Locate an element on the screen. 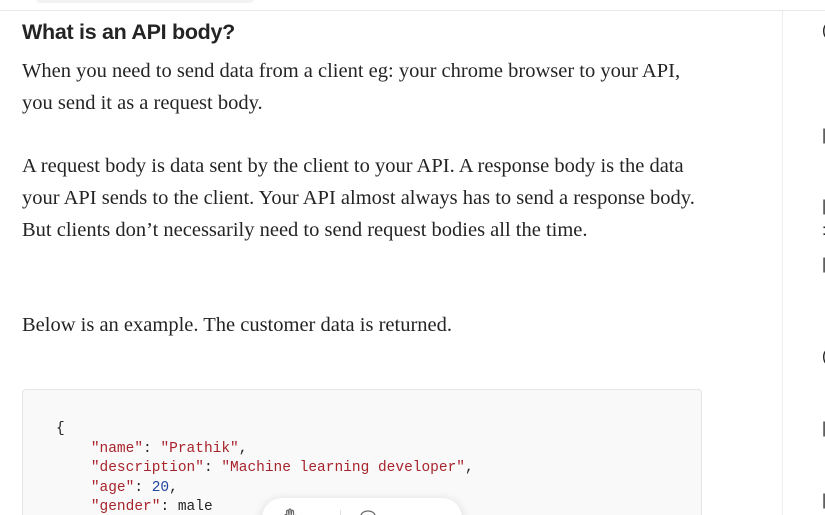 The image size is (825, 515). search-bar is located at coordinates (145, 1).